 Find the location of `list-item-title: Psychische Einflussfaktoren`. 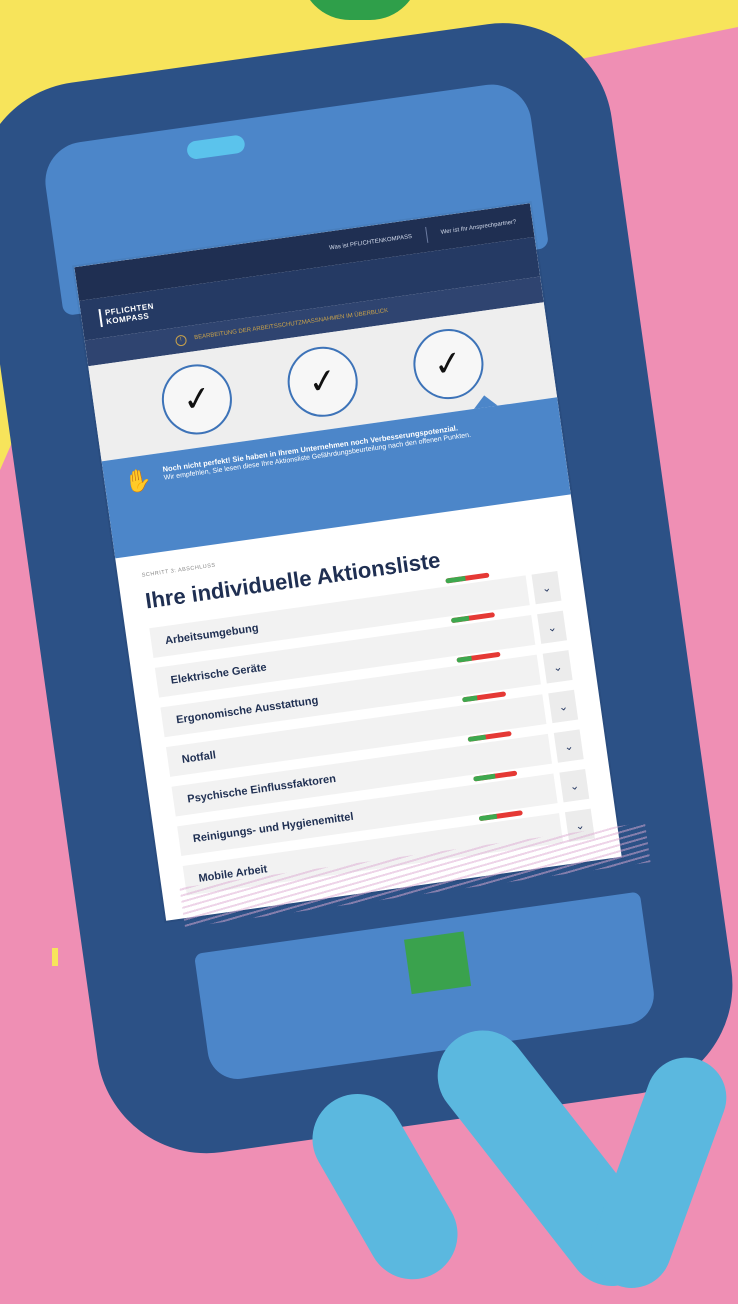

list-item-title: Psychische Einflussfaktoren is located at coordinates (261, 789).